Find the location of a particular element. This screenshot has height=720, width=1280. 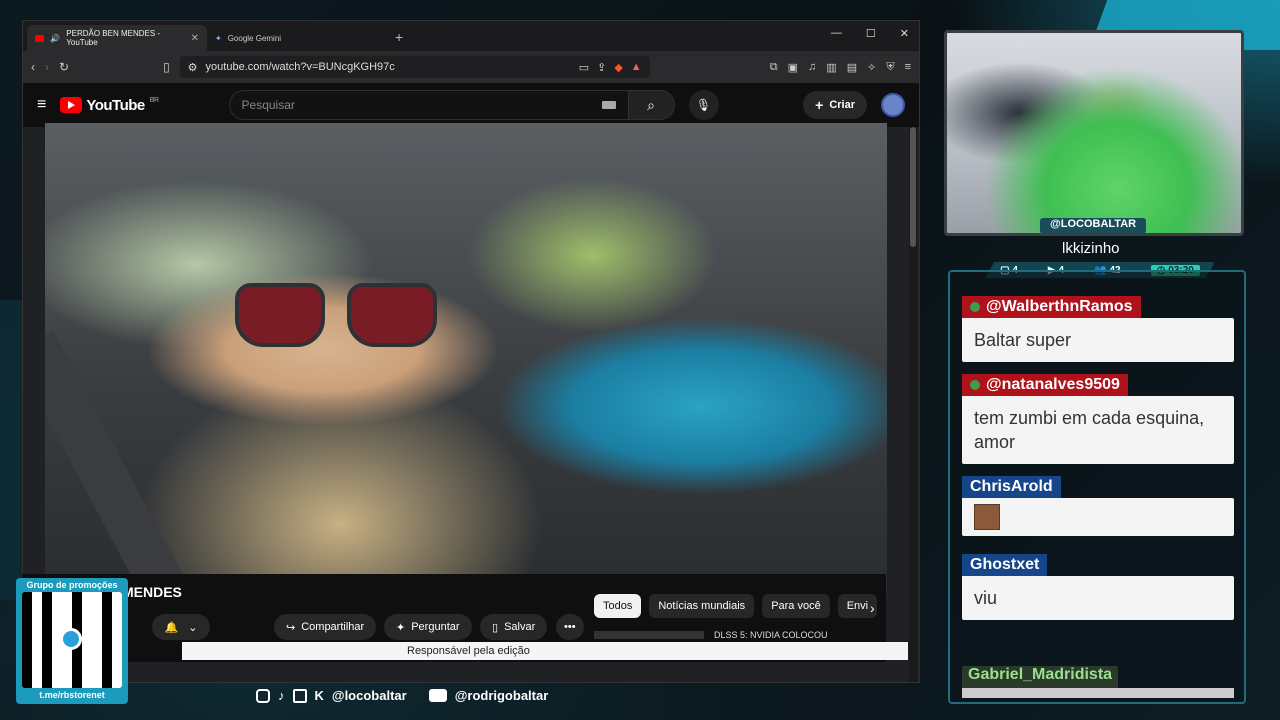

promo-qr-box: Grupo de promoções t.me/rbstorenet is located at coordinates (72, 641).